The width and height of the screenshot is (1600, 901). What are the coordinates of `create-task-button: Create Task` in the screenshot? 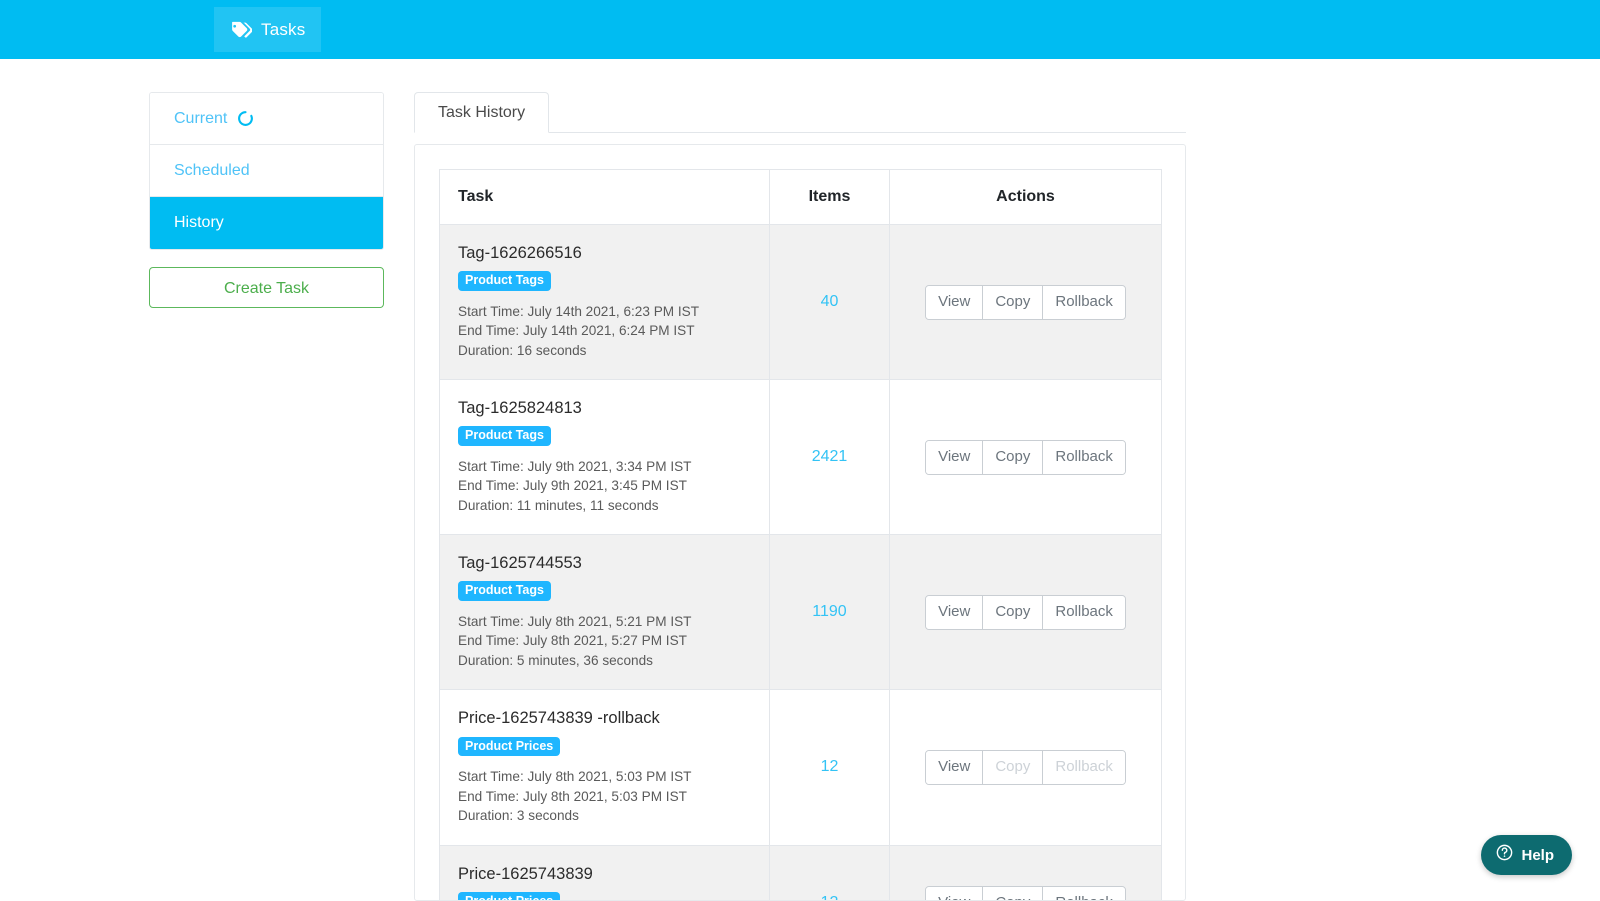 It's located at (266, 287).